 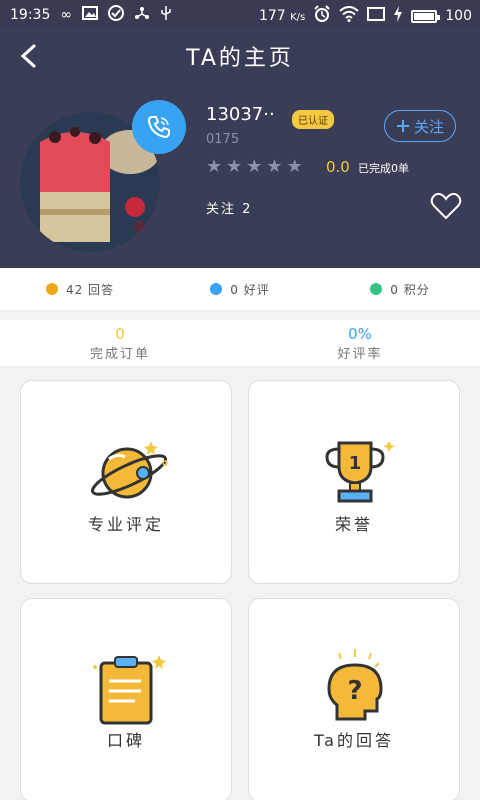 What do you see at coordinates (240, 114) in the screenshot?
I see `user-name: 13037··` at bounding box center [240, 114].